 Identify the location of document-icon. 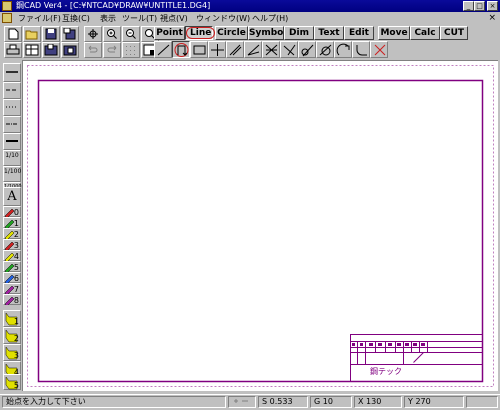
(7, 18).